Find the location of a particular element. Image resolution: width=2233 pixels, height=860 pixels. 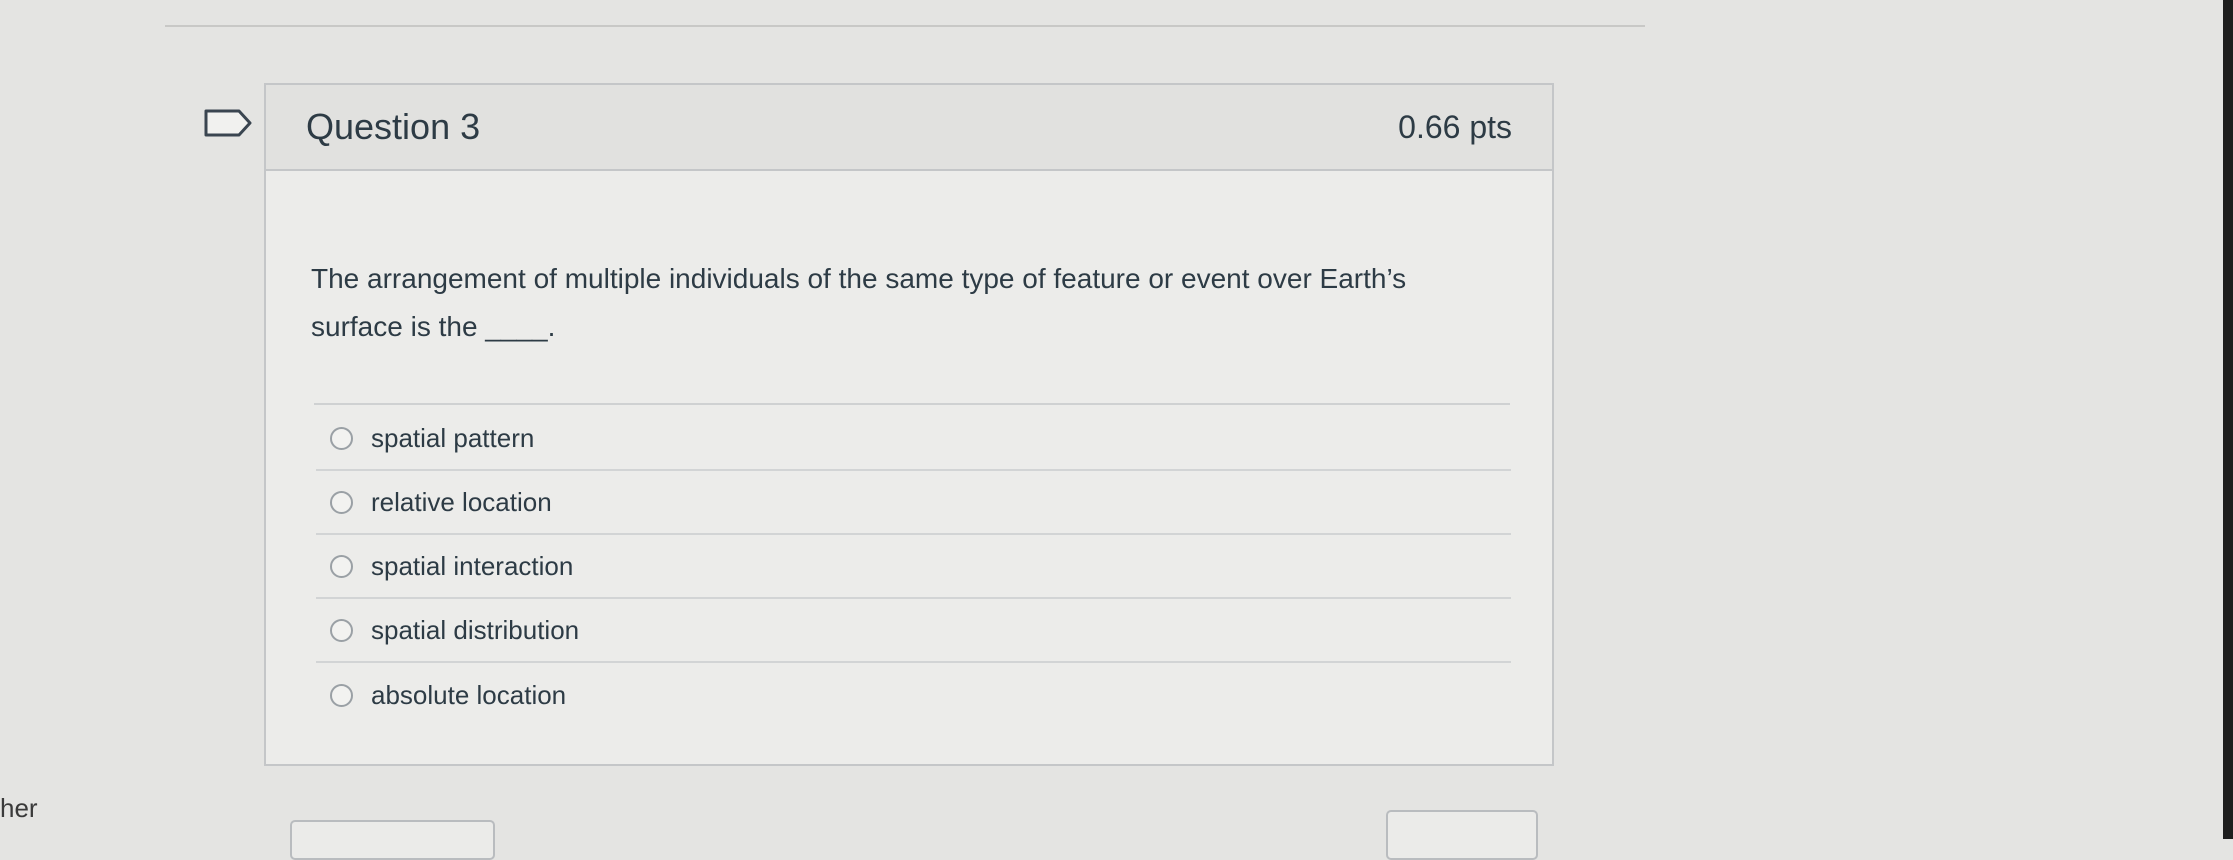

question-points: 0.66 pts is located at coordinates (1455, 126).